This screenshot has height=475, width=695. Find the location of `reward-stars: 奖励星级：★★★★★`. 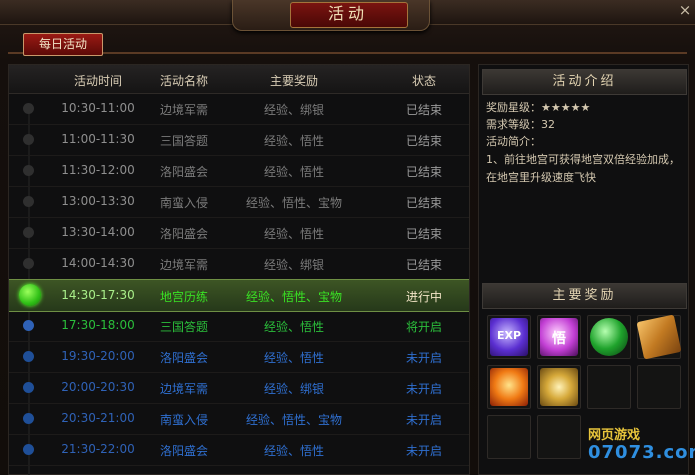

reward-stars: 奖励星级：★★★★★ is located at coordinates (538, 107).